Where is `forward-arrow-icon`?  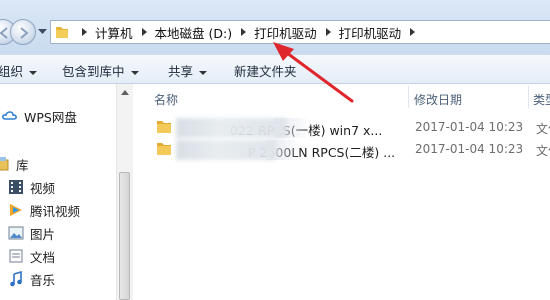 forward-arrow-icon is located at coordinates (24, 33).